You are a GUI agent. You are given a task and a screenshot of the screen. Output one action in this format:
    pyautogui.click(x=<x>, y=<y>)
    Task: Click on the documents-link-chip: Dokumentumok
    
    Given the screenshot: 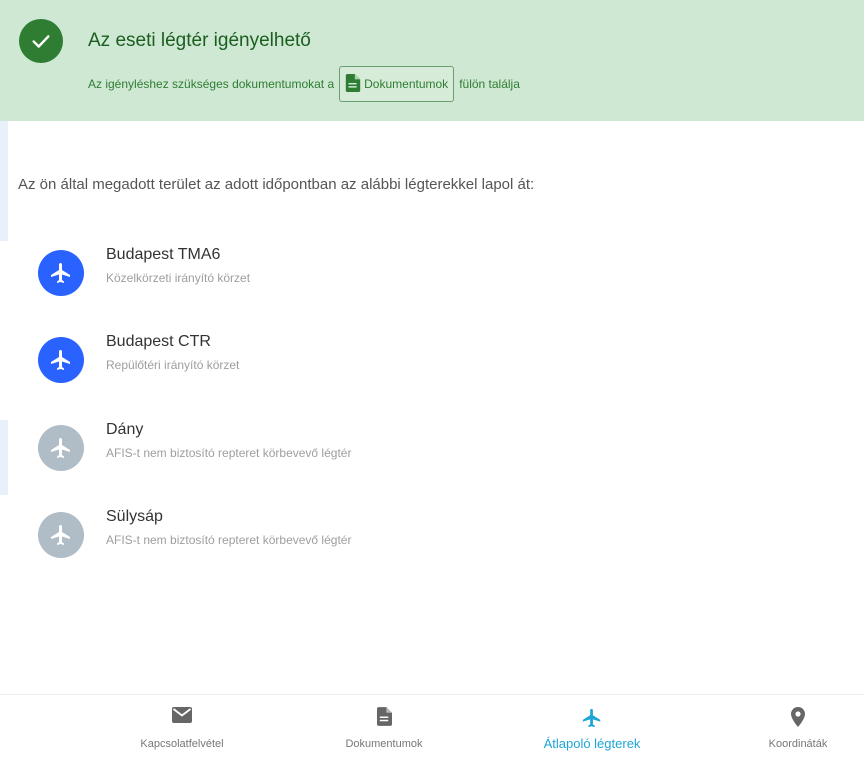 What is the action you would take?
    pyautogui.click(x=397, y=84)
    